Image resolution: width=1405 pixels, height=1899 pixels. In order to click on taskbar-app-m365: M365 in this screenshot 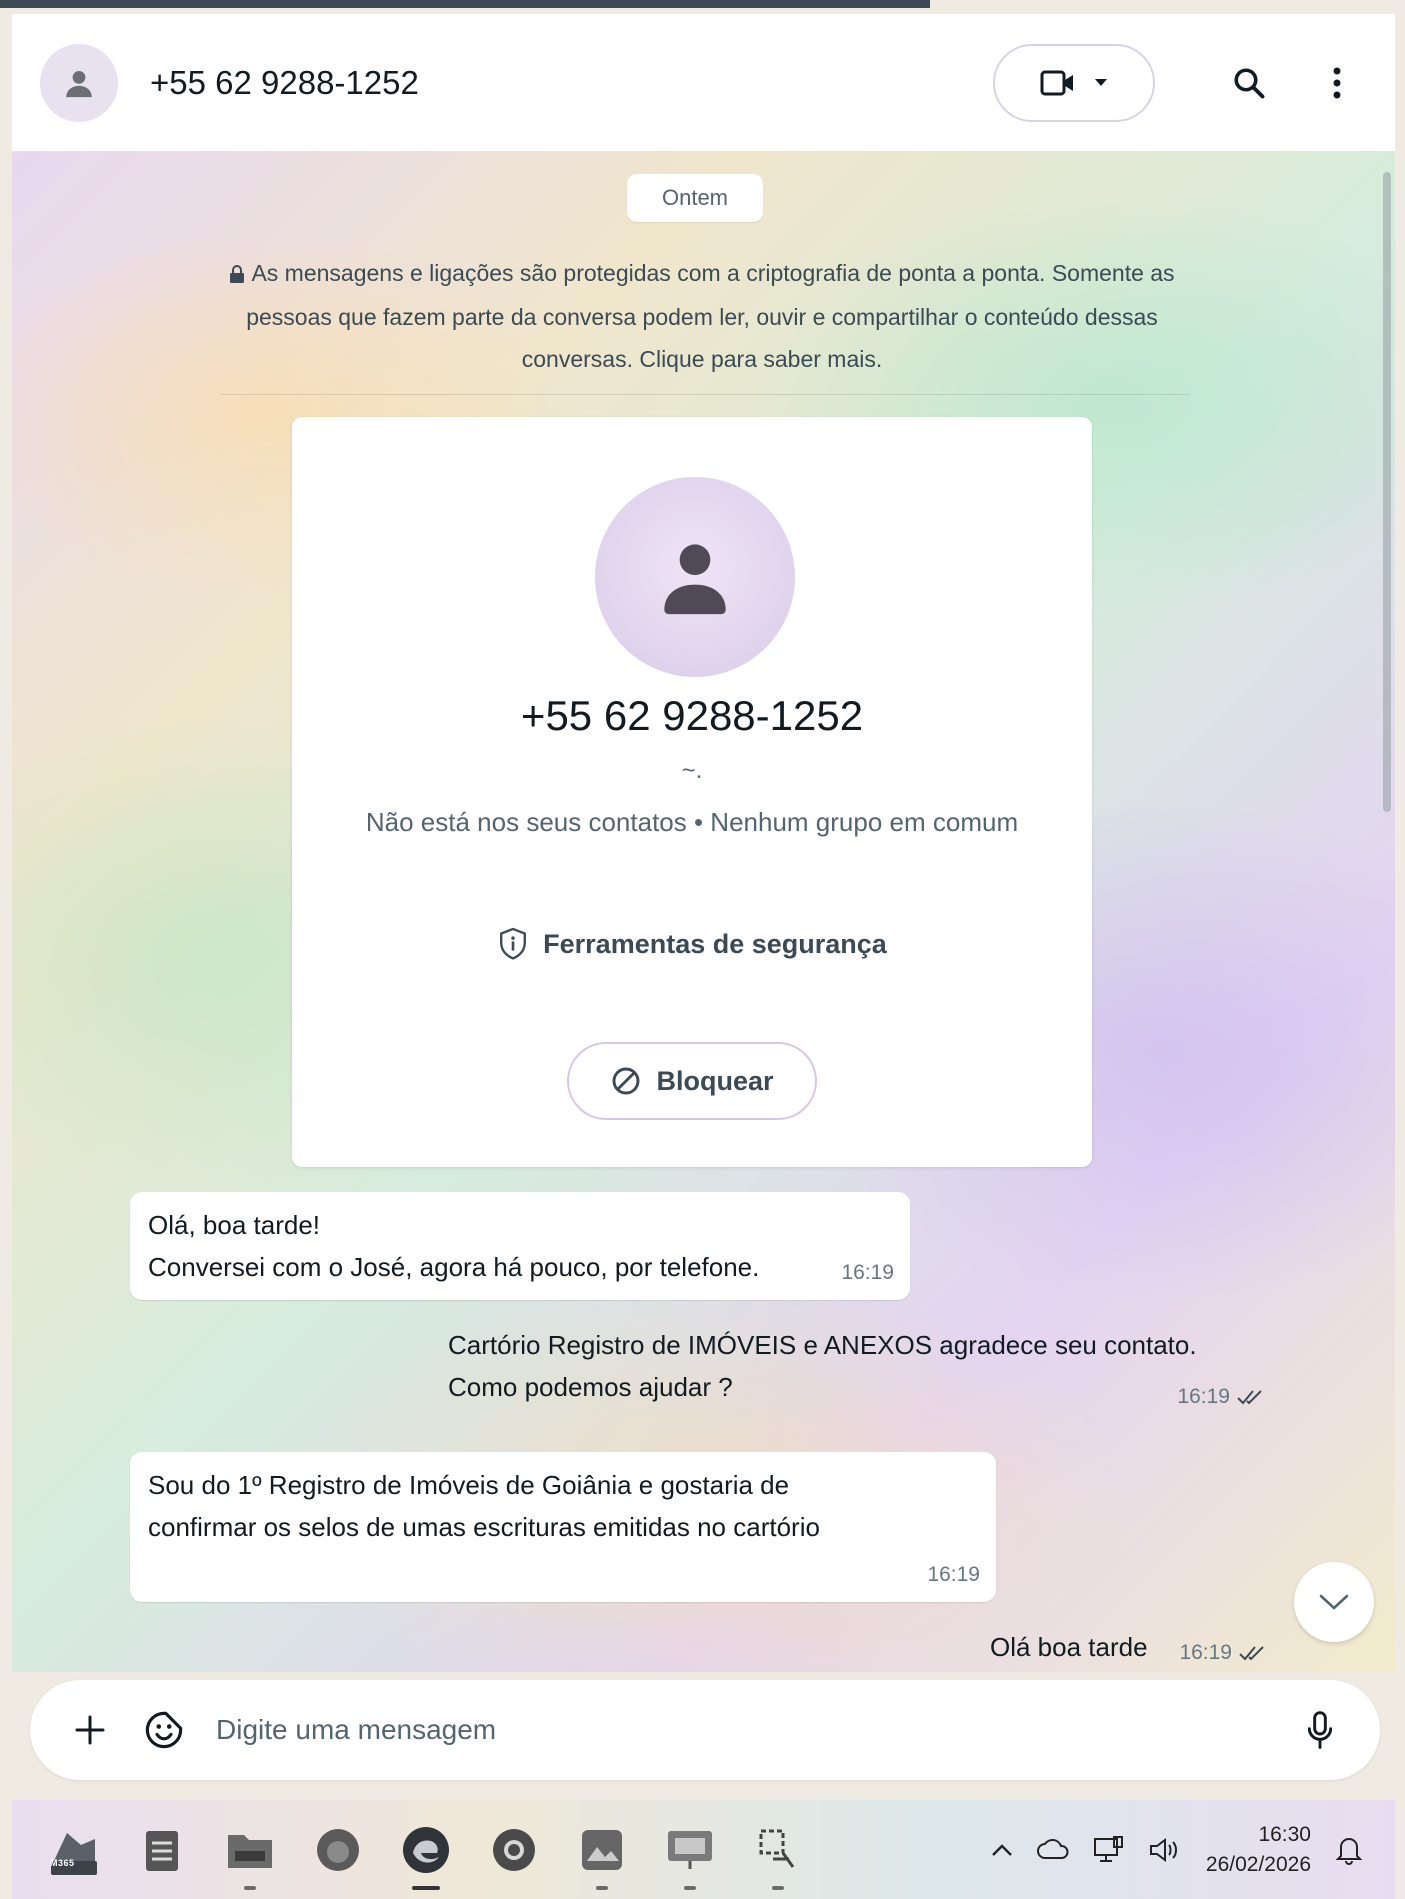, I will do `click(74, 1850)`.